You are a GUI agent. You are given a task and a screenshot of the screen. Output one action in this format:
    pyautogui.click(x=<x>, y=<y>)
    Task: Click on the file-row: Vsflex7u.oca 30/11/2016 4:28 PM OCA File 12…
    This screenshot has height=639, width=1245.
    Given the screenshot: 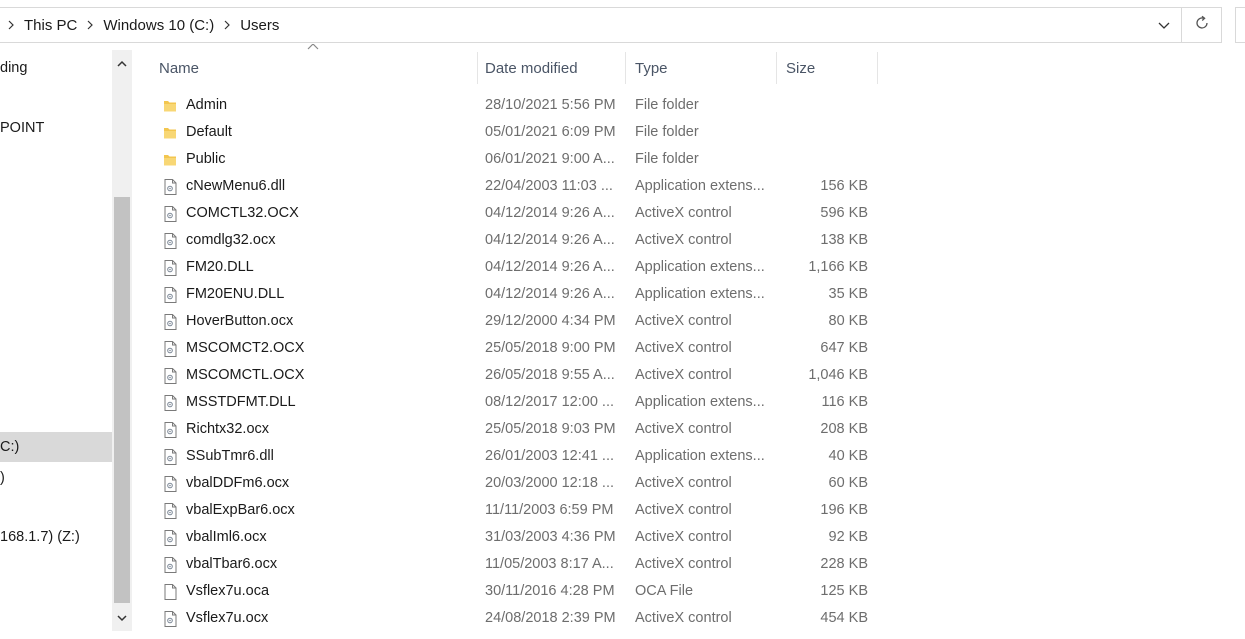 What is the action you would take?
    pyautogui.click(x=515, y=591)
    